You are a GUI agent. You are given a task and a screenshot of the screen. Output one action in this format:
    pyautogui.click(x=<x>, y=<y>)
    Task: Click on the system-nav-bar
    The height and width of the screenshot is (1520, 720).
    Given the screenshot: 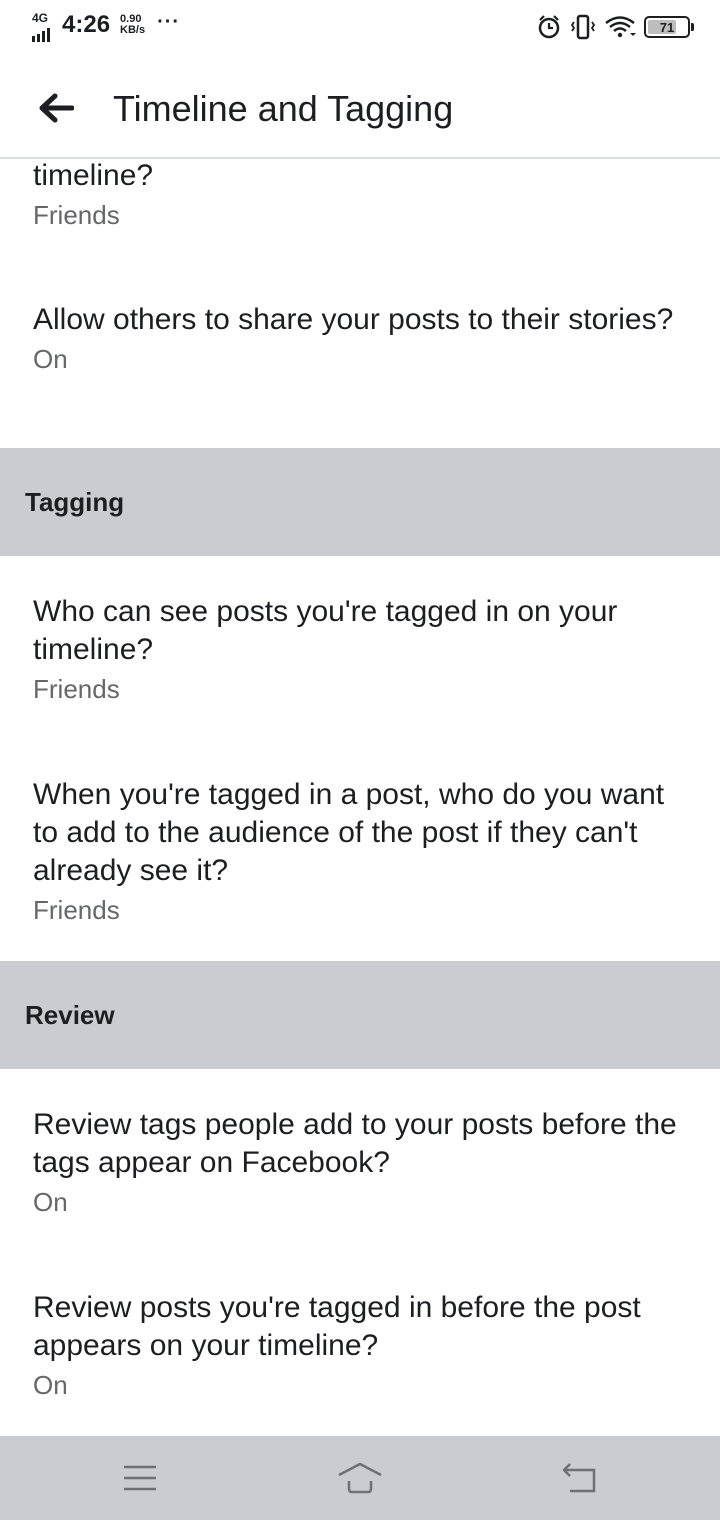 What is the action you would take?
    pyautogui.click(x=360, y=1478)
    